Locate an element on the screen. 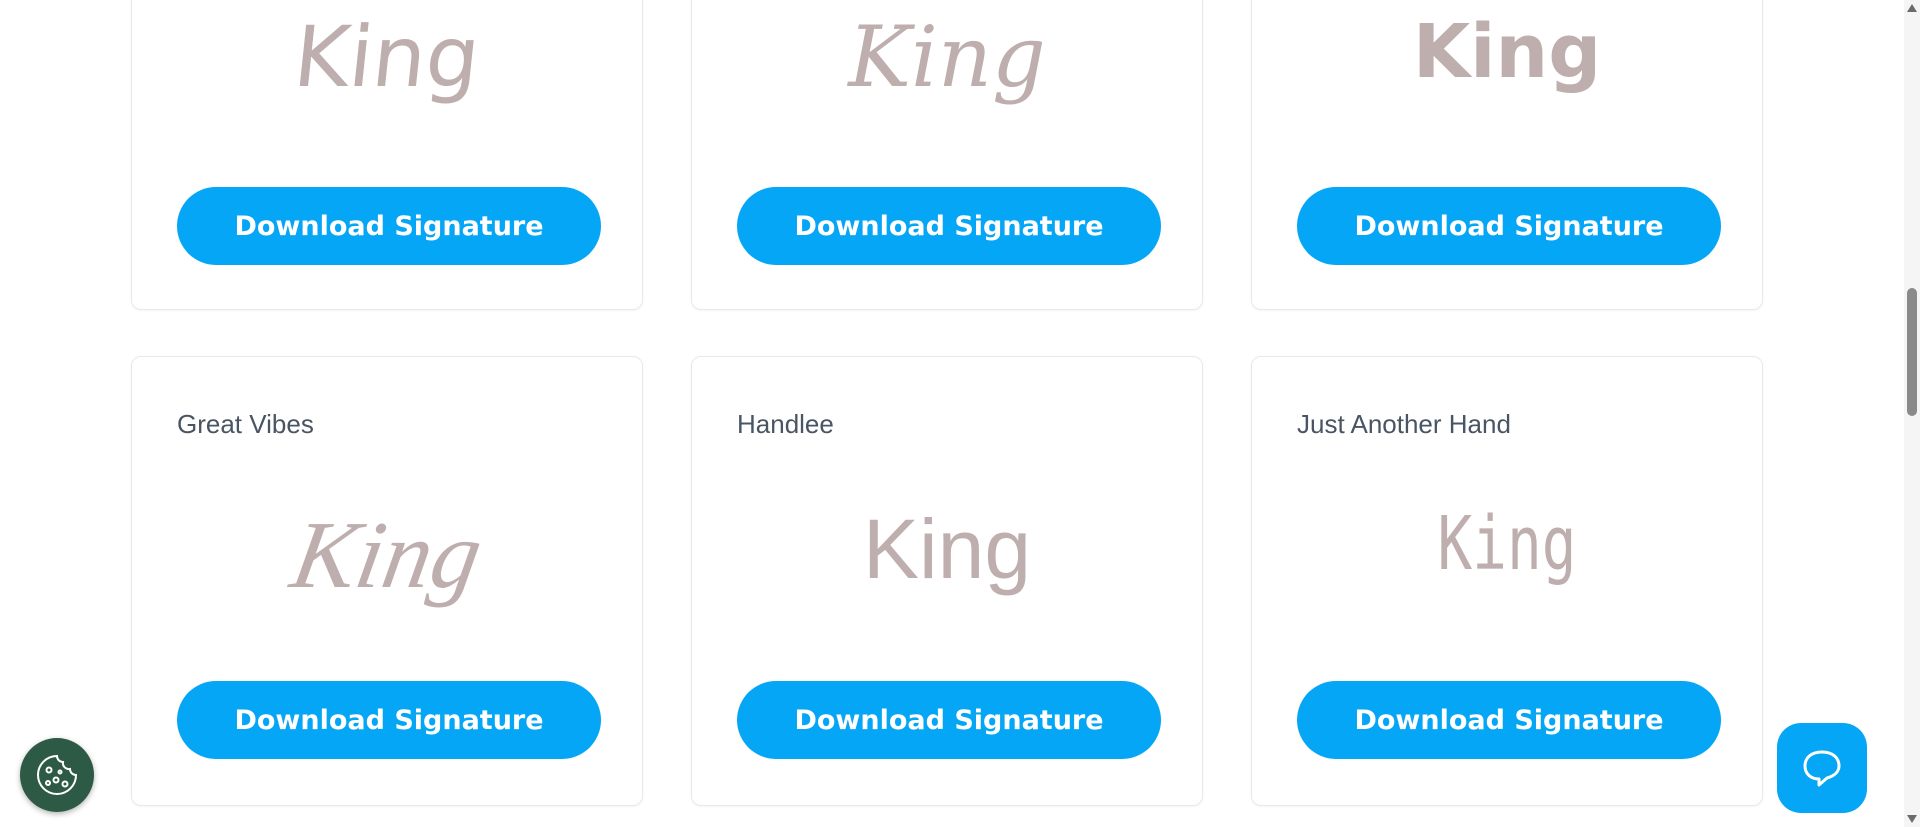 The image size is (1920, 827). signature-card: Great Vibes King Download Signature is located at coordinates (387, 581).